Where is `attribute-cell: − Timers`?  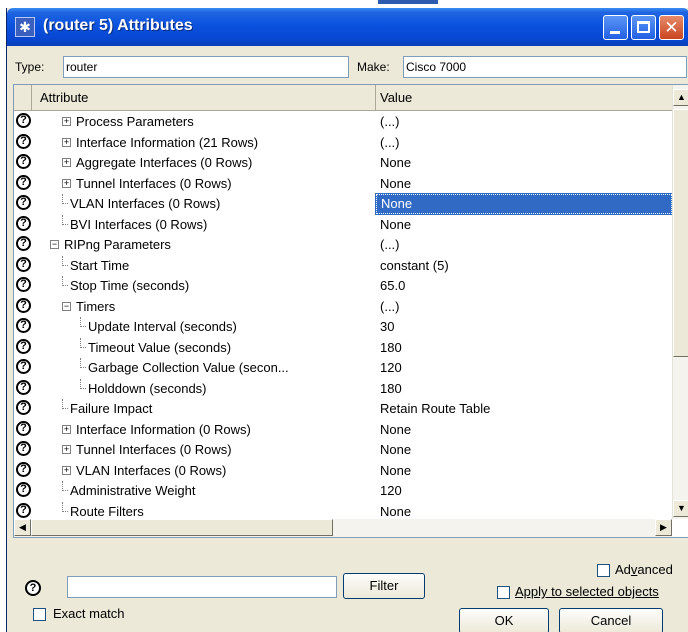 attribute-cell: − Timers is located at coordinates (204, 307).